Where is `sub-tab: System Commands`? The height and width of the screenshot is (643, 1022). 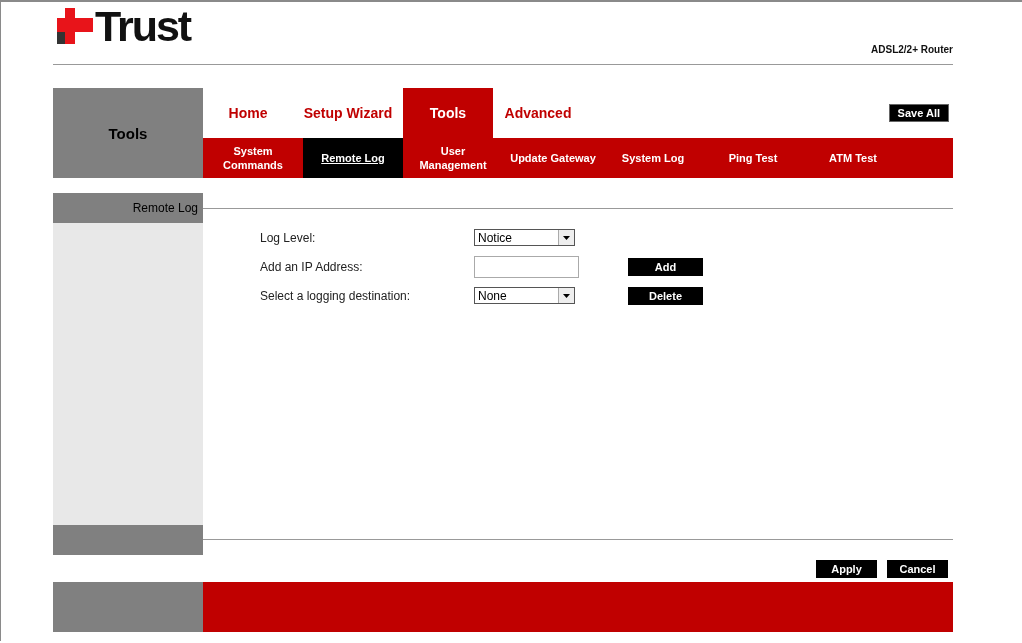 sub-tab: System Commands is located at coordinates (253, 158).